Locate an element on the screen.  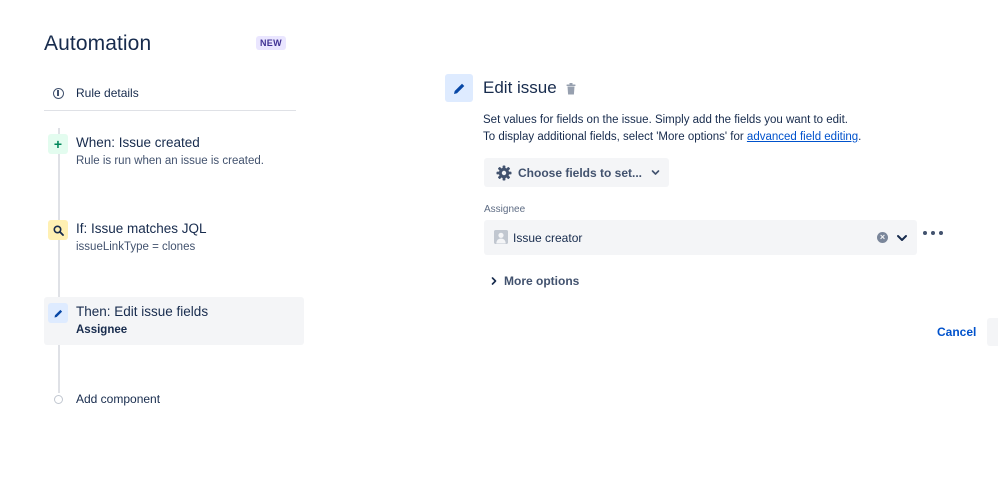
assignee-value: Issue creator is located at coordinates (548, 238).